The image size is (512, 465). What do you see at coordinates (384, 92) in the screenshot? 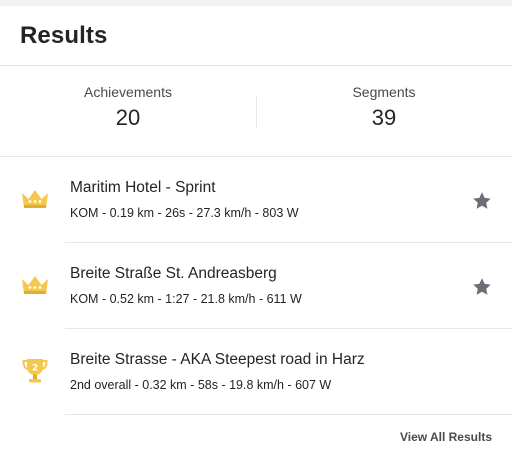
I see `segments-label: Segments` at bounding box center [384, 92].